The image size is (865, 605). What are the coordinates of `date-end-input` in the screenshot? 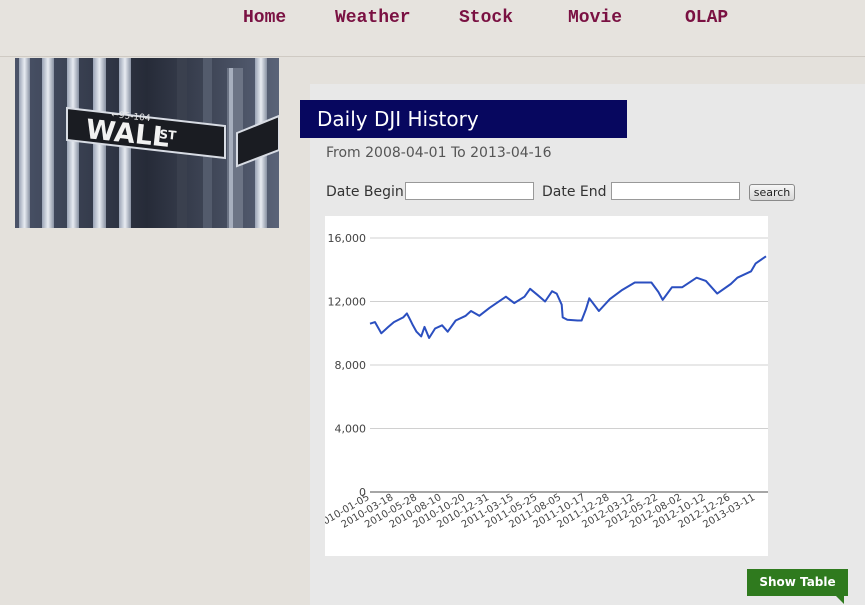 It's located at (675, 191).